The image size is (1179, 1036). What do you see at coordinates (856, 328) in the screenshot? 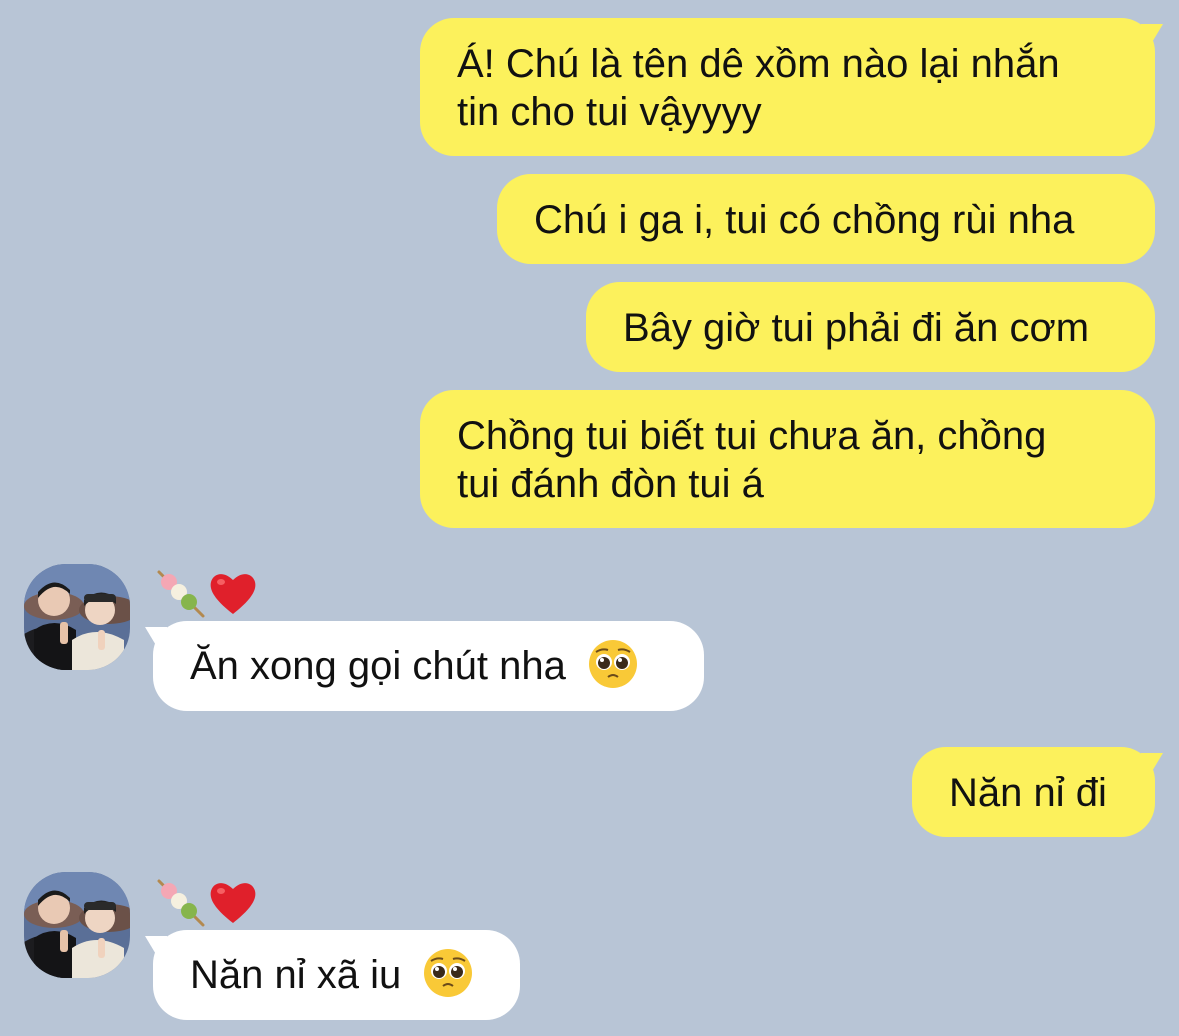
I see `message-text: Bây giờ tui phải đi ăn cơm` at bounding box center [856, 328].